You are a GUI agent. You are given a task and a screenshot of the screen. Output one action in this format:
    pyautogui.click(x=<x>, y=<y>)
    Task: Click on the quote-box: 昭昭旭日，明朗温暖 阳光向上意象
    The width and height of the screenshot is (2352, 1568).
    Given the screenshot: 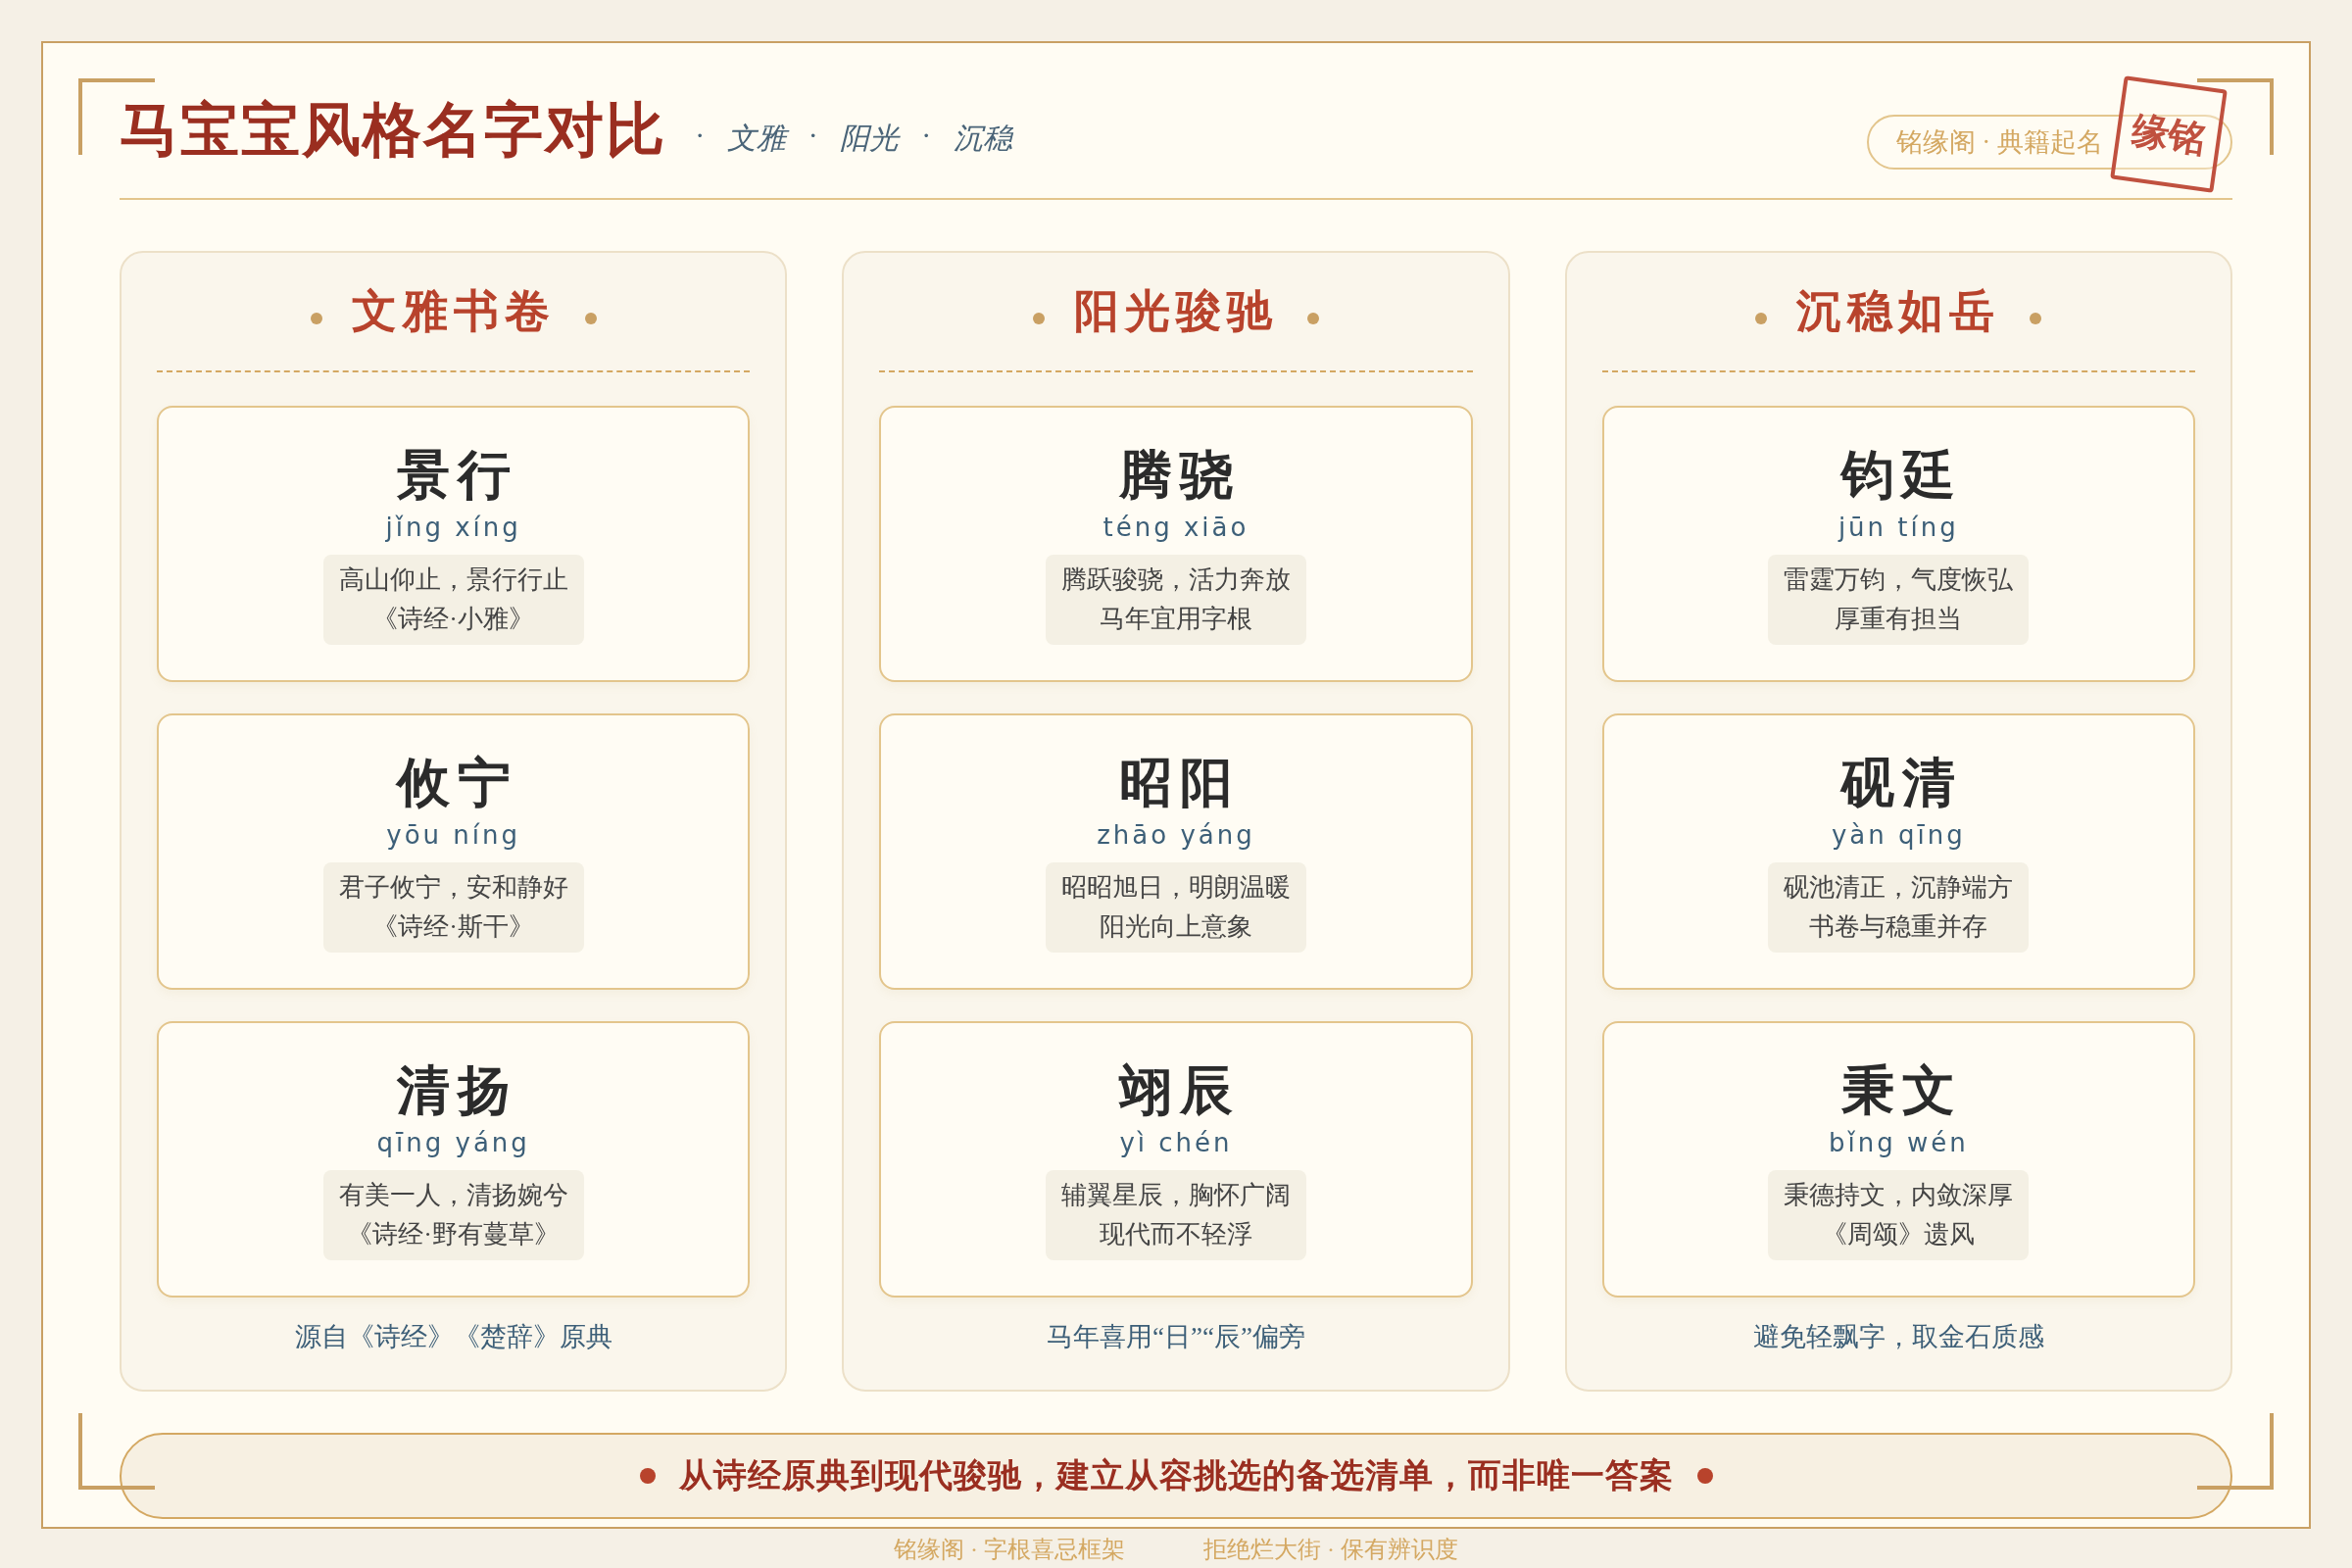 What is the action you would take?
    pyautogui.click(x=1176, y=907)
    